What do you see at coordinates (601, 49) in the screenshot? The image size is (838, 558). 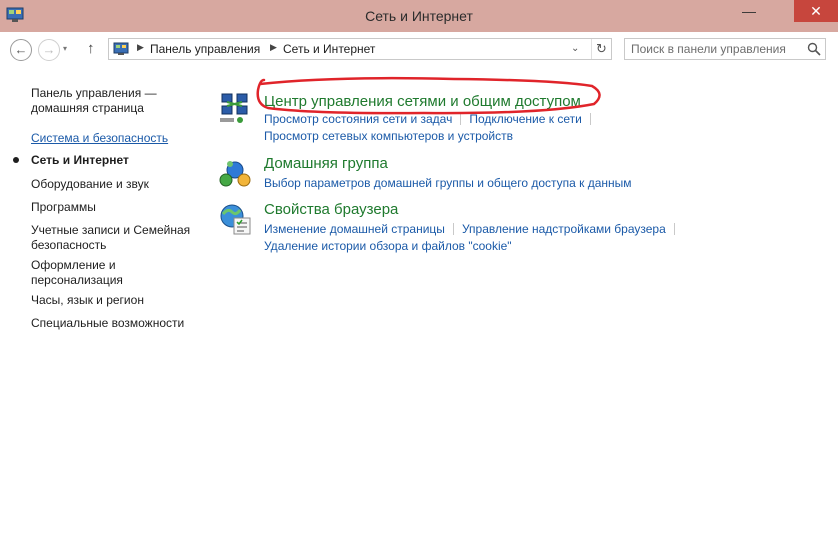 I see `refresh-button: ↻` at bounding box center [601, 49].